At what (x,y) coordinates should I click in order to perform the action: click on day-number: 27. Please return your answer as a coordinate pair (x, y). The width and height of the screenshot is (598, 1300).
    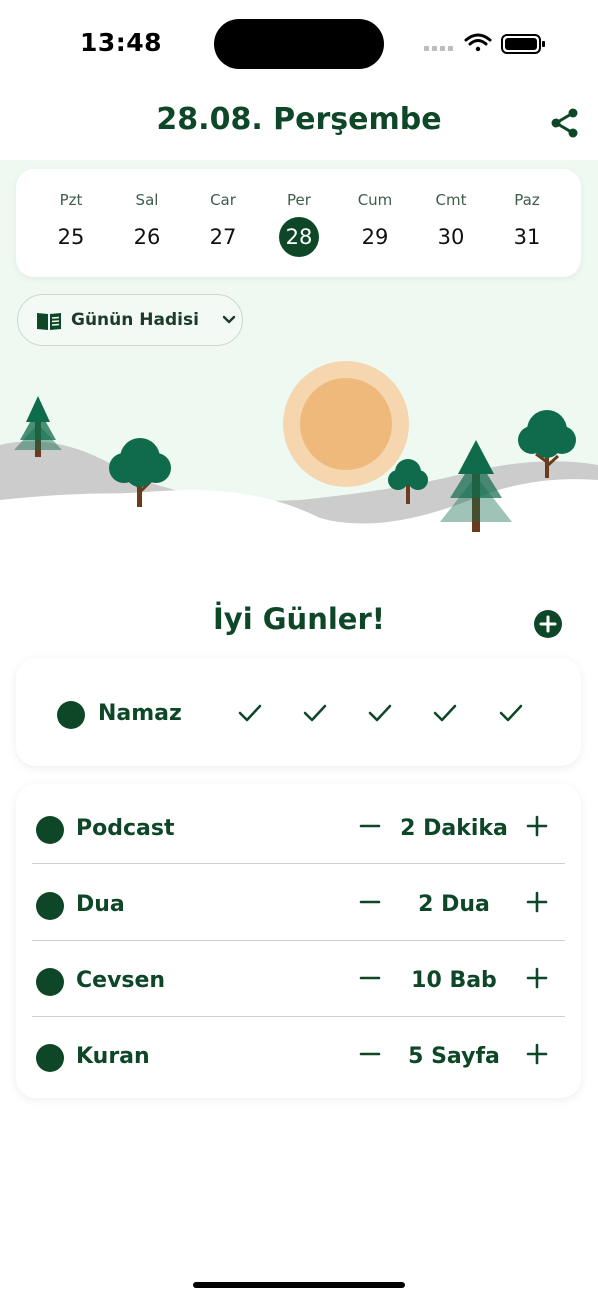
    Looking at the image, I should click on (223, 237).